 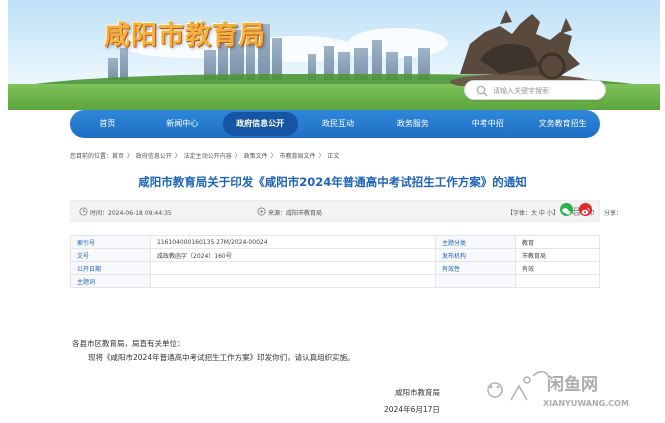 What do you see at coordinates (182, 124) in the screenshot?
I see `nav-item-news: 新闻中心` at bounding box center [182, 124].